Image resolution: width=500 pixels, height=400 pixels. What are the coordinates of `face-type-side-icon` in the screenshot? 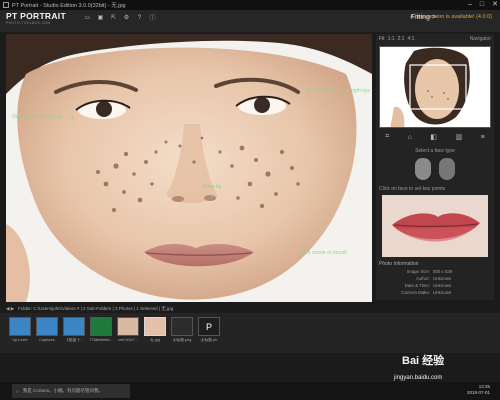 It's located at (447, 169).